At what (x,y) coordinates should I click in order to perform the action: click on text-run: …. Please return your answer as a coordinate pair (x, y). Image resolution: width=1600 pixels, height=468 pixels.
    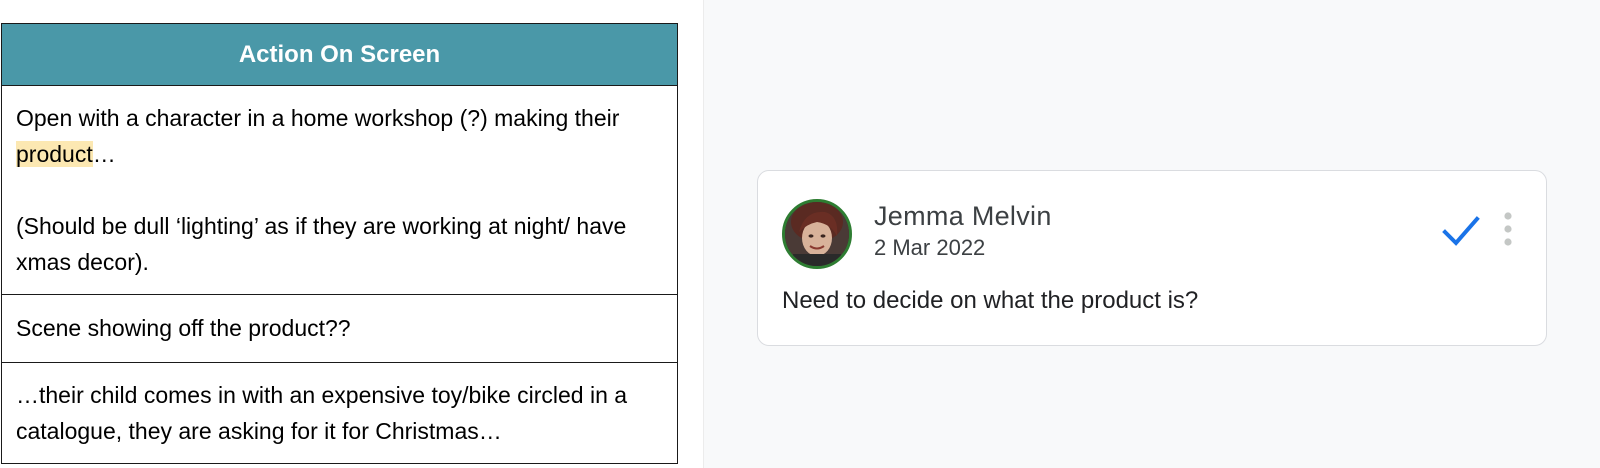
    Looking at the image, I should click on (104, 154).